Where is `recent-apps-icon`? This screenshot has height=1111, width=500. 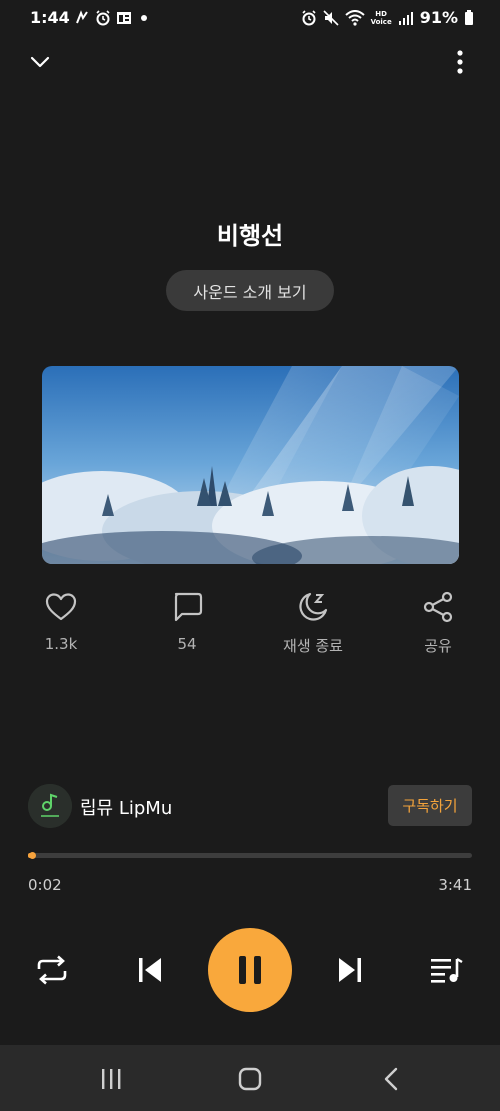 recent-apps-icon is located at coordinates (111, 1079).